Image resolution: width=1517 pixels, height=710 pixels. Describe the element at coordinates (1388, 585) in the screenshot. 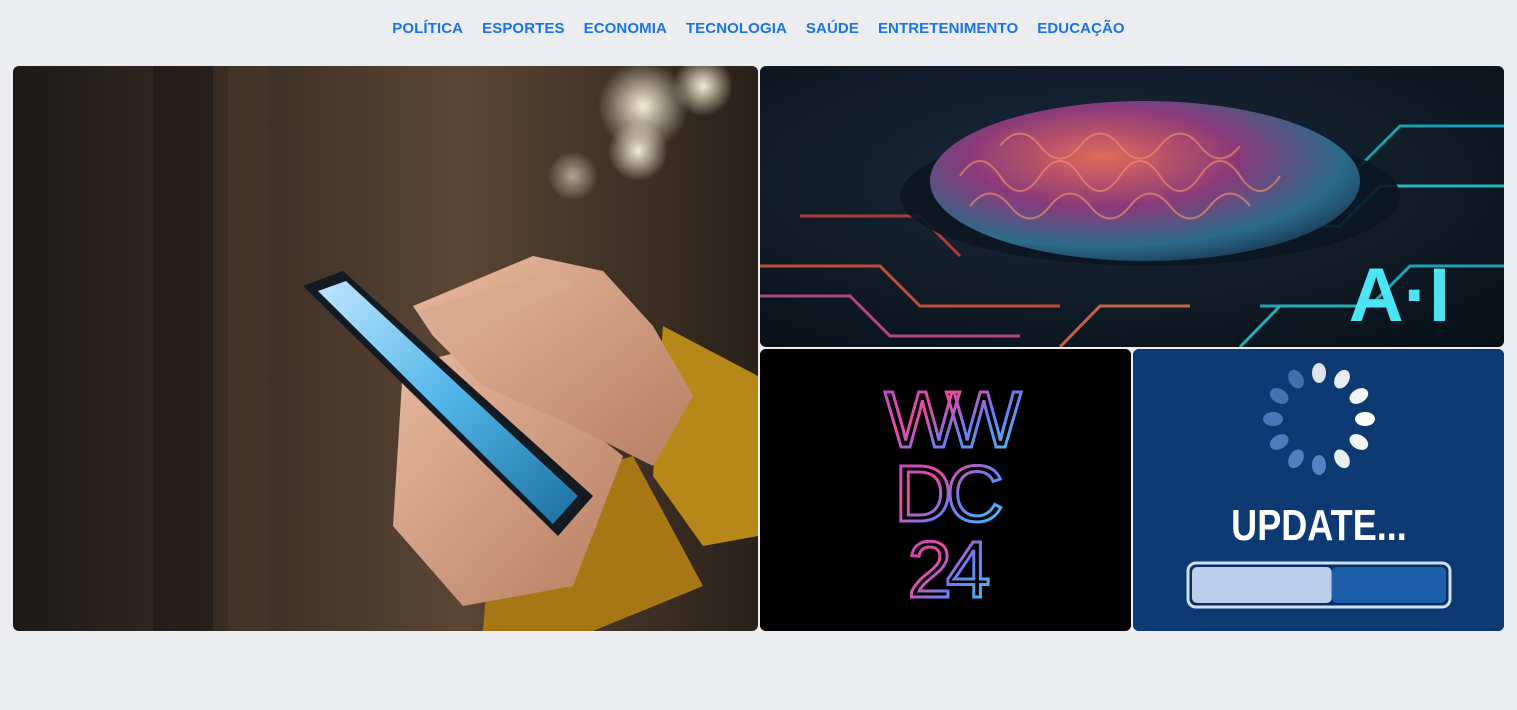

I see `progress-bar-remaining` at that location.